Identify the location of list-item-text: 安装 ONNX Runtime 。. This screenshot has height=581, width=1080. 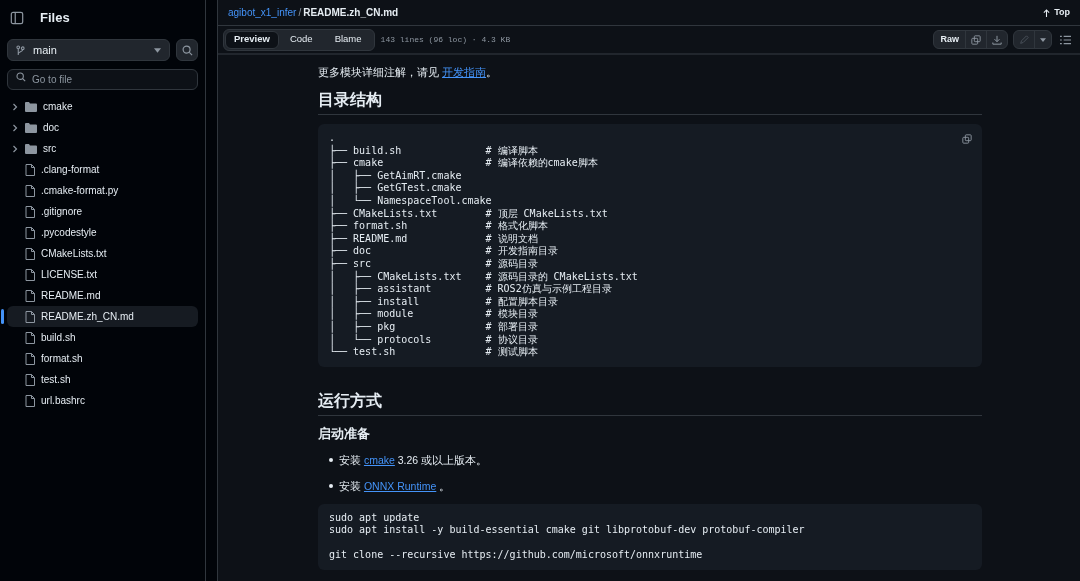
(395, 486).